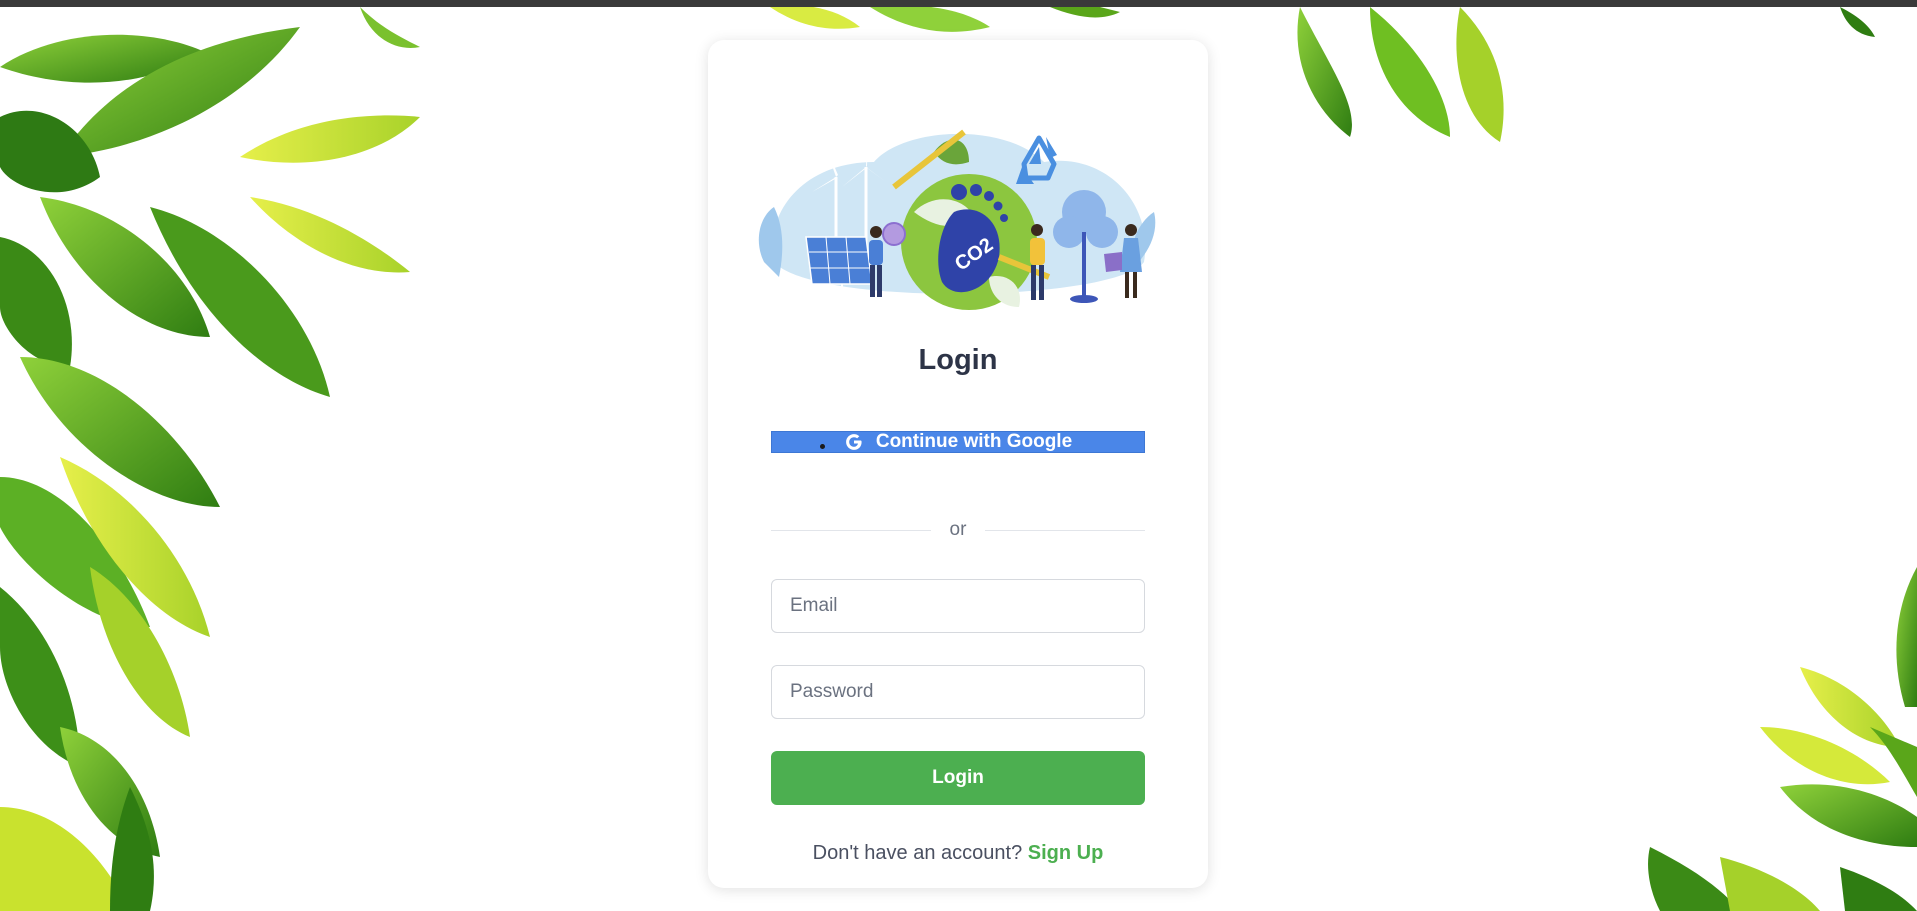 This screenshot has height=911, width=1917. Describe the element at coordinates (853, 442) in the screenshot. I see `google-g-icon` at that location.